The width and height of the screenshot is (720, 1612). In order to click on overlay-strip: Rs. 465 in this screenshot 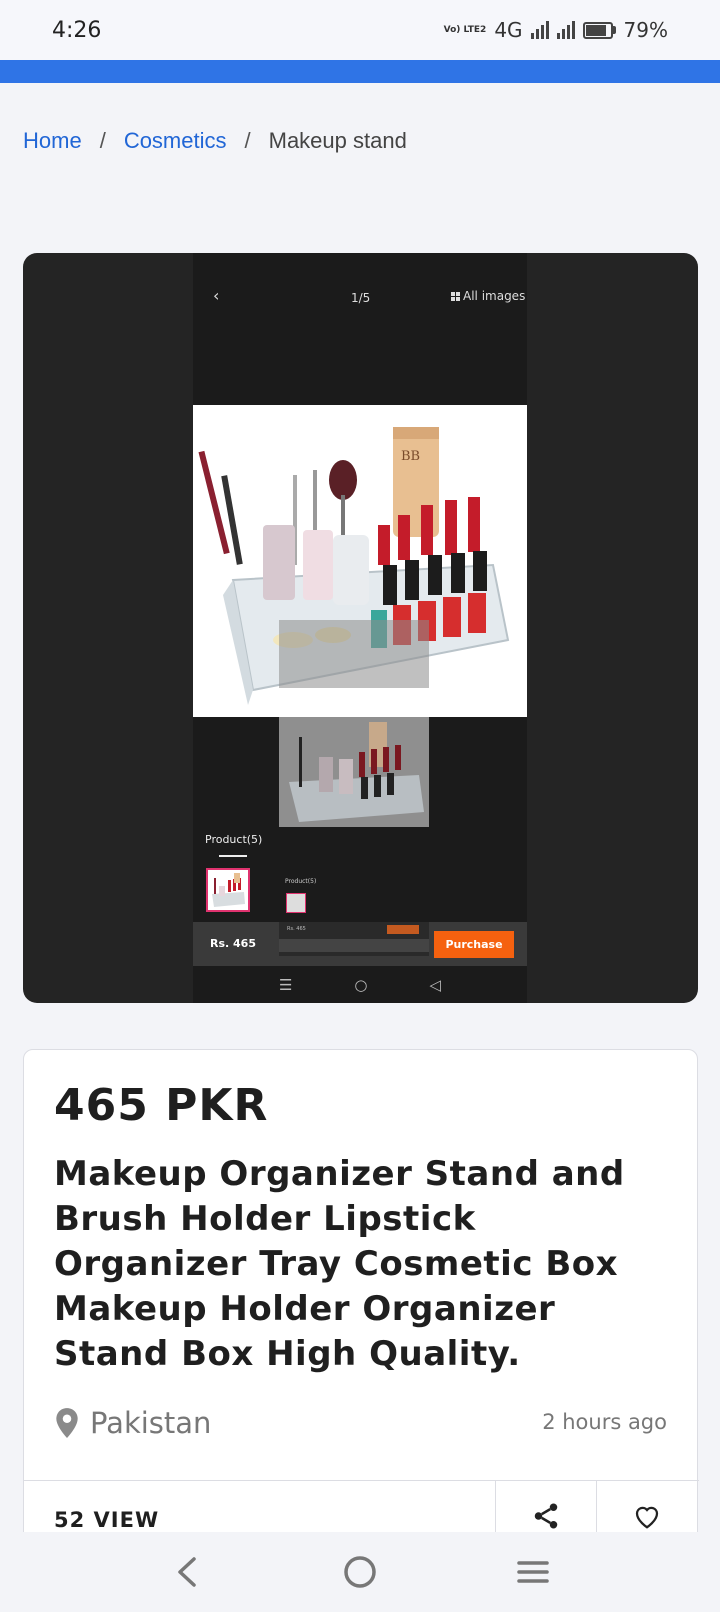, I will do `click(354, 939)`.